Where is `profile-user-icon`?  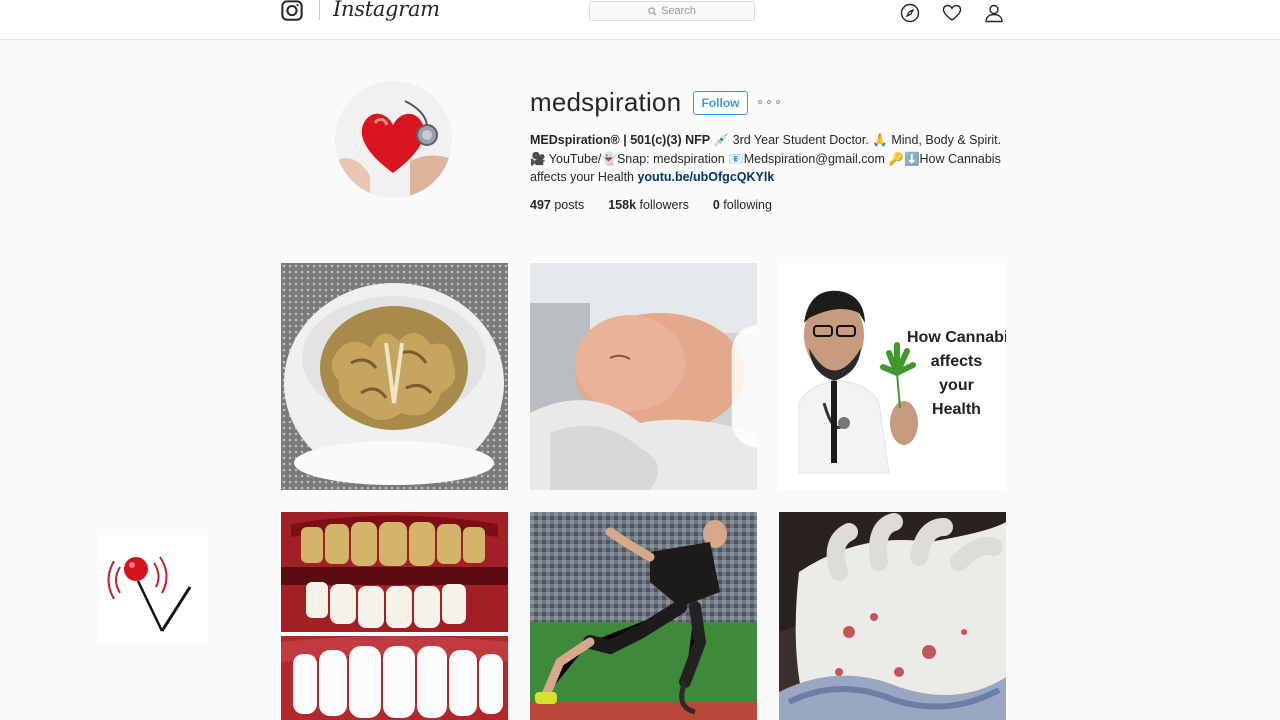
profile-user-icon is located at coordinates (994, 13).